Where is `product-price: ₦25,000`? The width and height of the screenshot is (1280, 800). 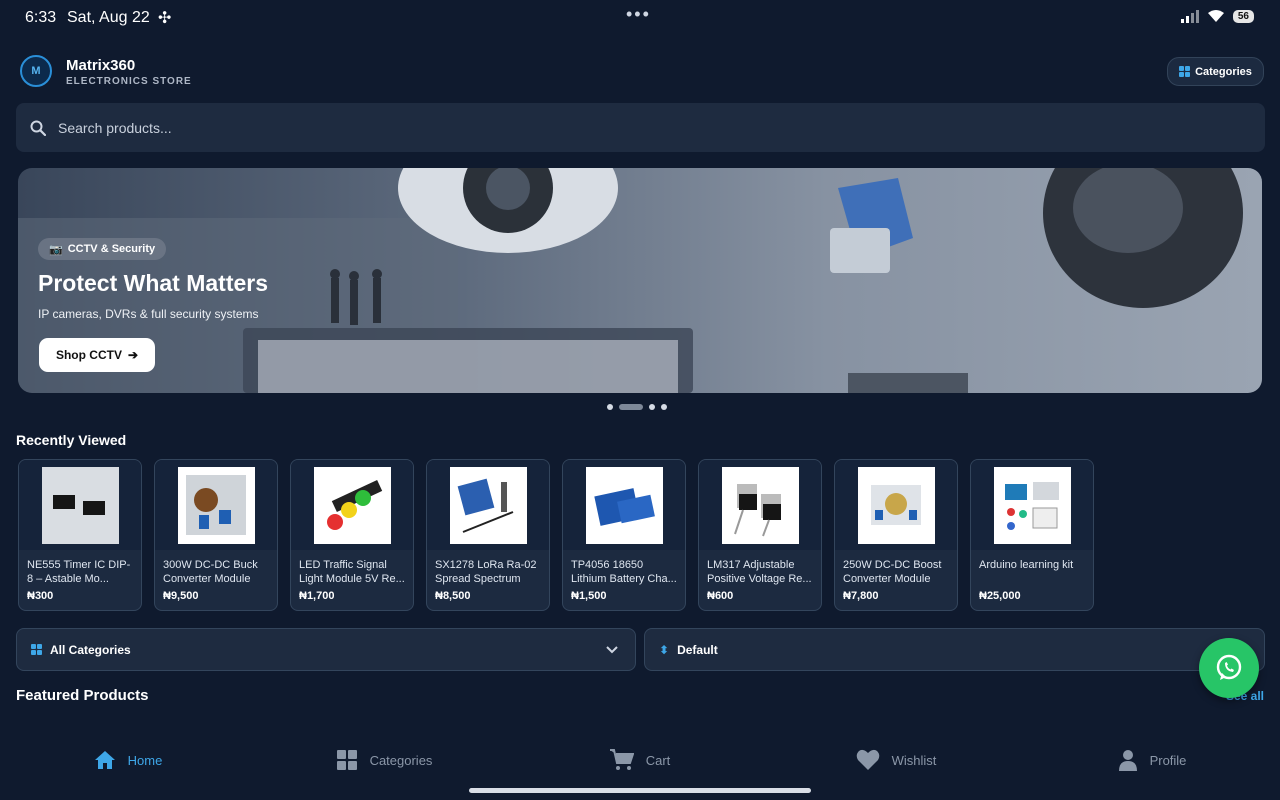
product-price: ₦25,000 is located at coordinates (1000, 596).